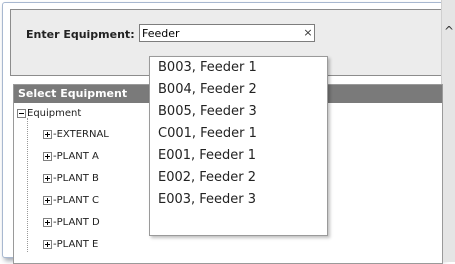 The image size is (455, 264). Describe the element at coordinates (308, 33) in the screenshot. I see `close-icon: ×` at that location.